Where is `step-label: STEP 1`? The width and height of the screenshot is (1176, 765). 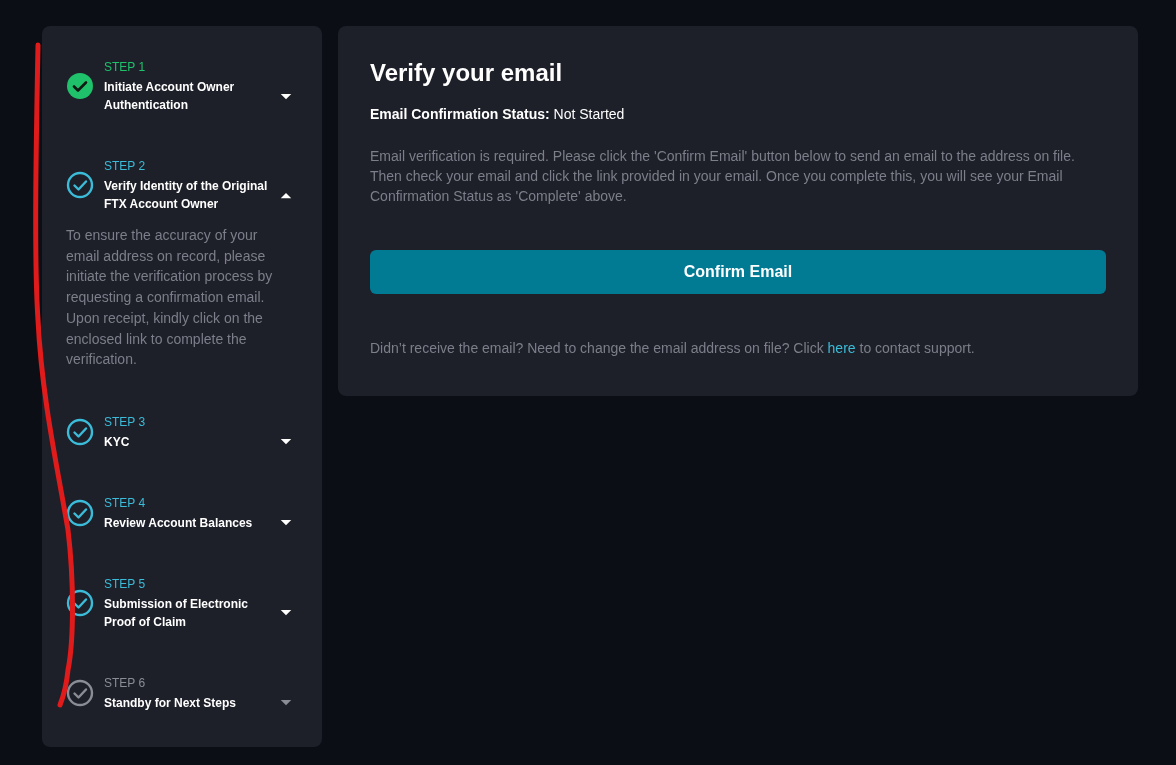 step-label: STEP 1 is located at coordinates (125, 67).